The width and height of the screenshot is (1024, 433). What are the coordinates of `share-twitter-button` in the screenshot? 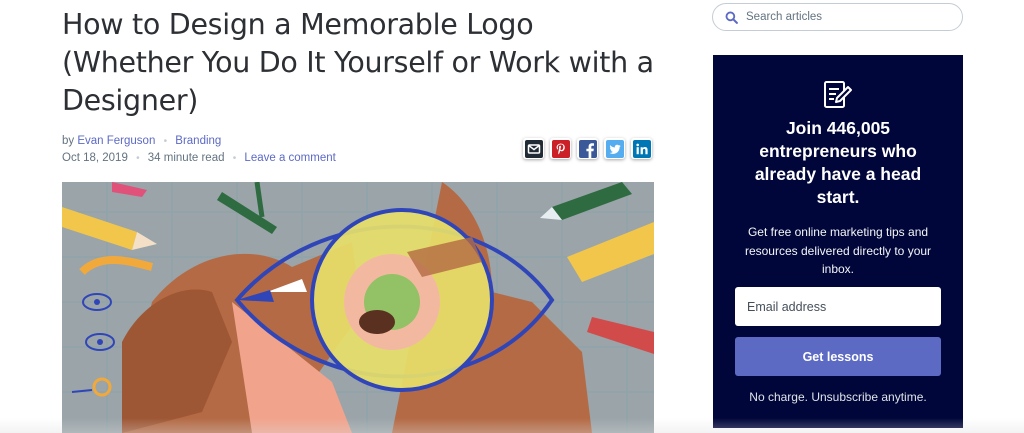 It's located at (614, 148).